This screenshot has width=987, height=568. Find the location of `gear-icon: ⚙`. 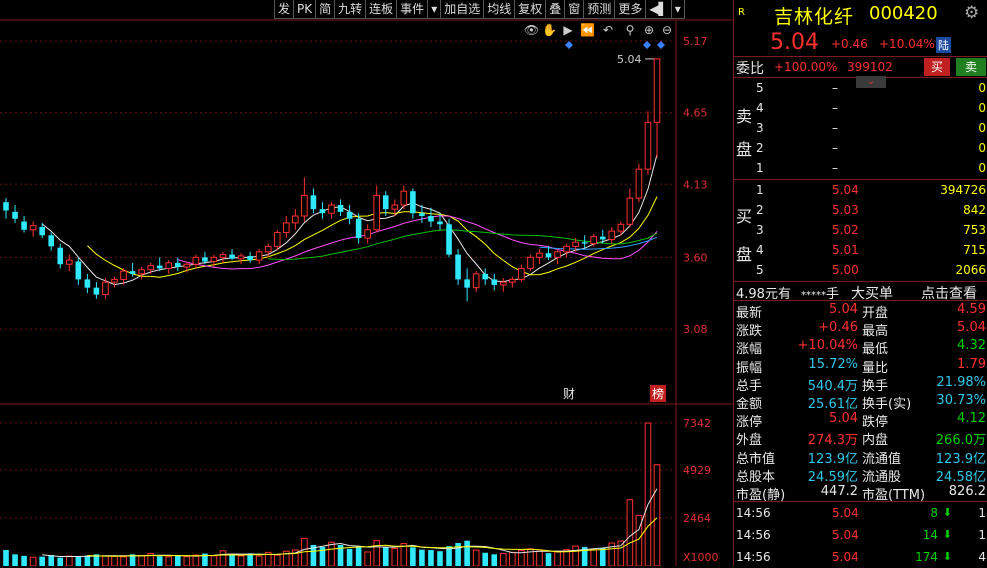

gear-icon: ⚙ is located at coordinates (971, 13).